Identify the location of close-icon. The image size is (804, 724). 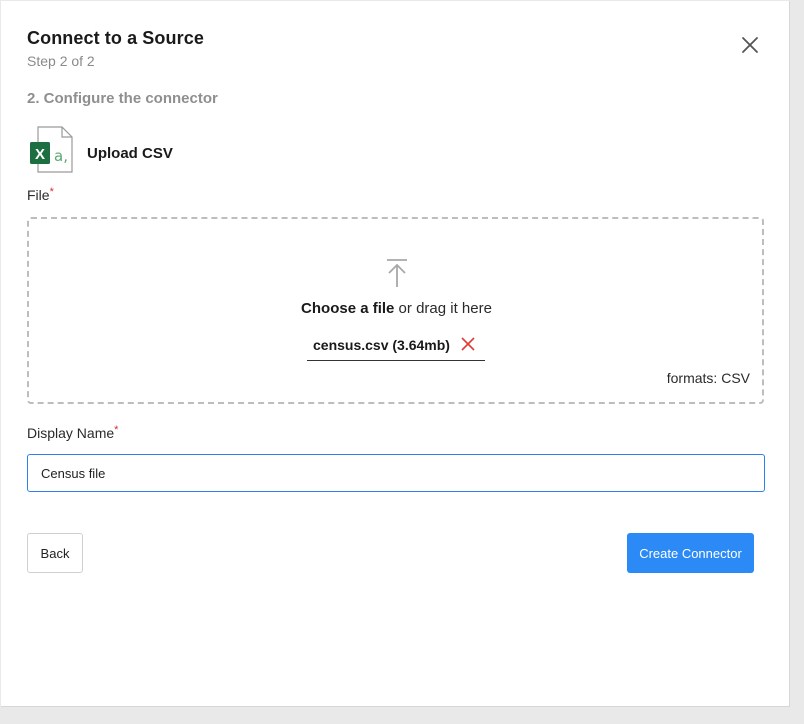
(750, 45).